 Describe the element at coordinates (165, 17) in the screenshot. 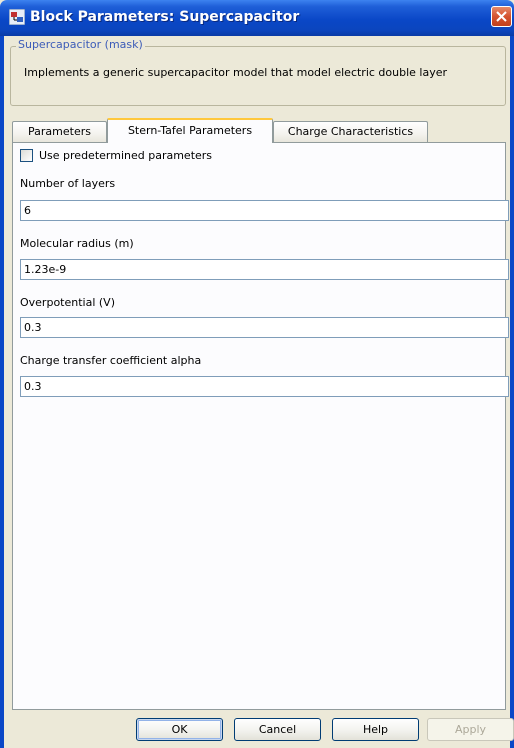

I see `window-title: Block Parameters: Supercapacitor` at that location.